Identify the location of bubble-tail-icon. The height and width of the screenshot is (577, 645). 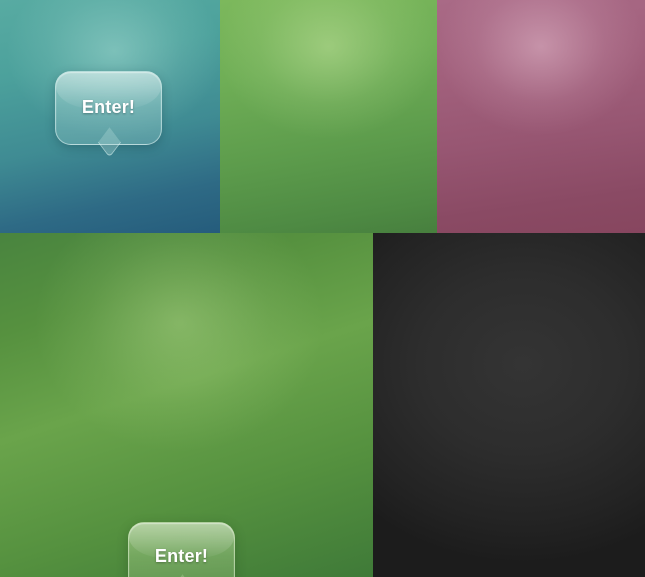
(109, 149).